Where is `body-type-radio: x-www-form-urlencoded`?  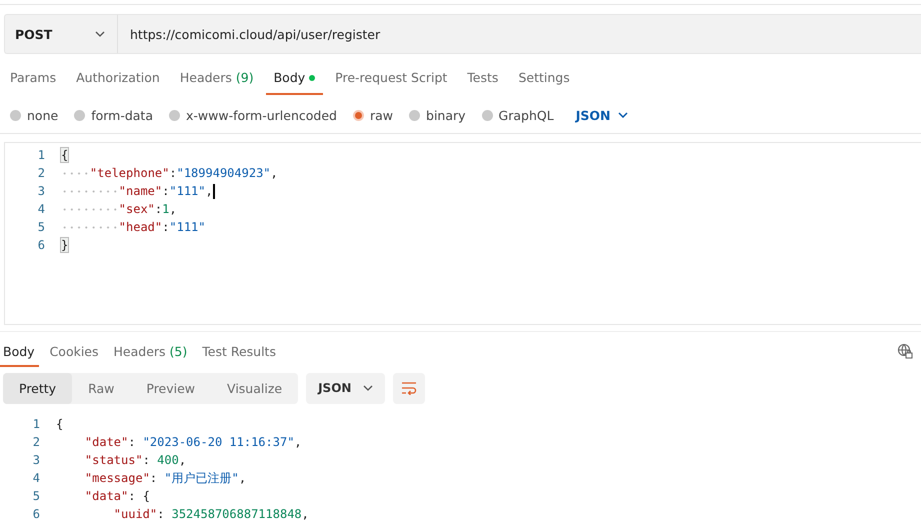
body-type-radio: x-www-form-urlencoded is located at coordinates (253, 115).